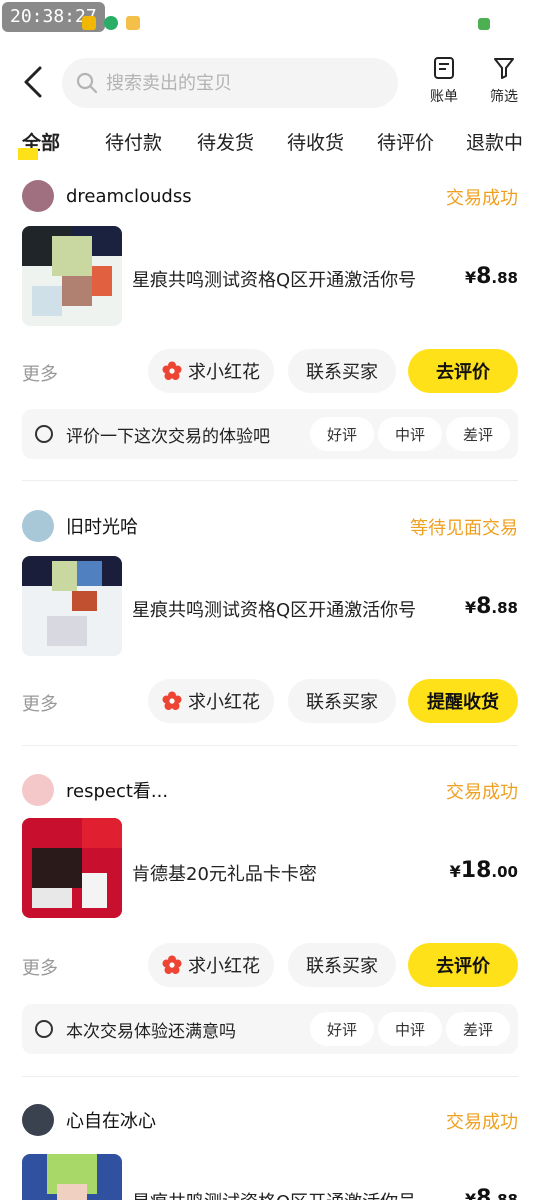 The image size is (540, 1200). Describe the element at coordinates (494, 141) in the screenshot. I see `tab-refunding: 退款中` at that location.